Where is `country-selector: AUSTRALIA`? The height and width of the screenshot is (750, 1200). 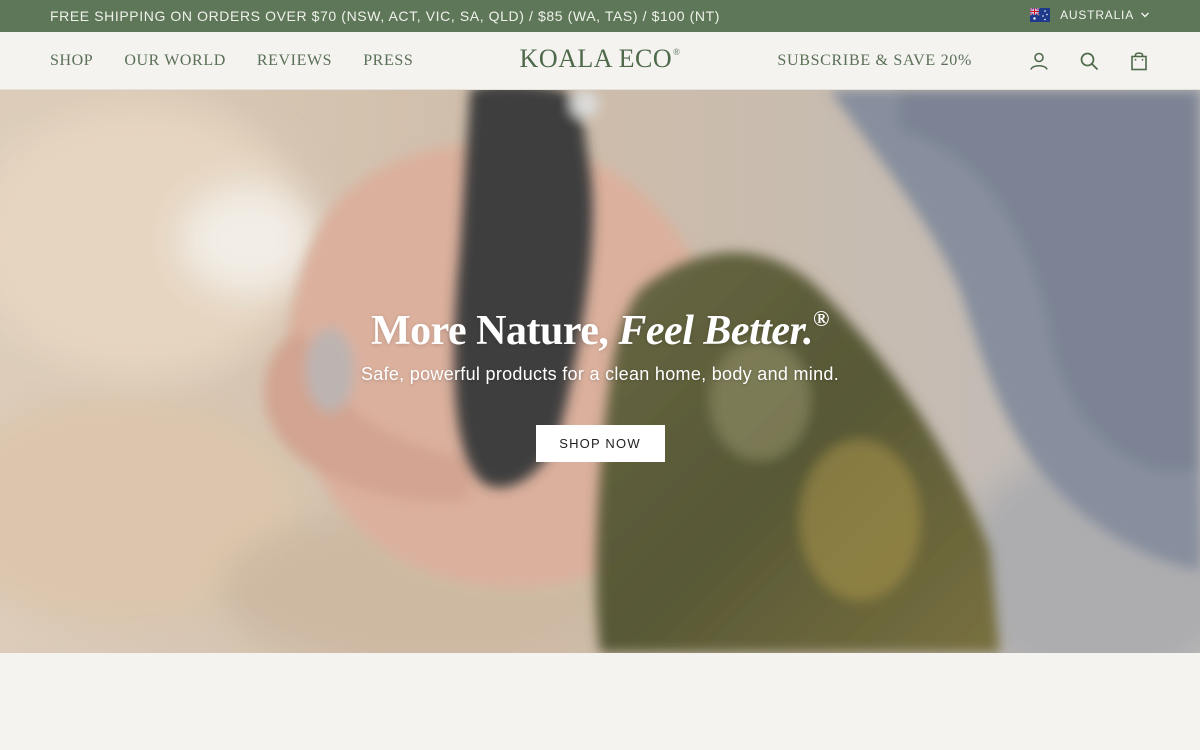
country-selector: AUSTRALIA is located at coordinates (1090, 15).